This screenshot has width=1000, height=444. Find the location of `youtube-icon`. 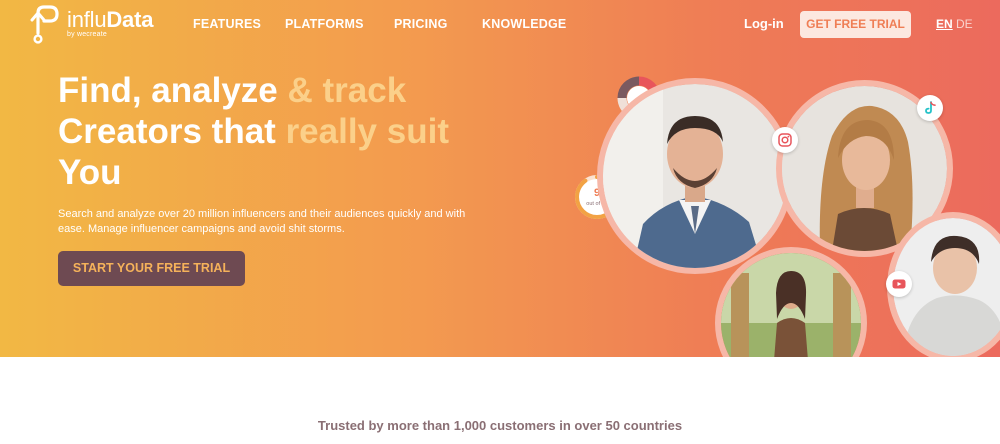

youtube-icon is located at coordinates (899, 284).